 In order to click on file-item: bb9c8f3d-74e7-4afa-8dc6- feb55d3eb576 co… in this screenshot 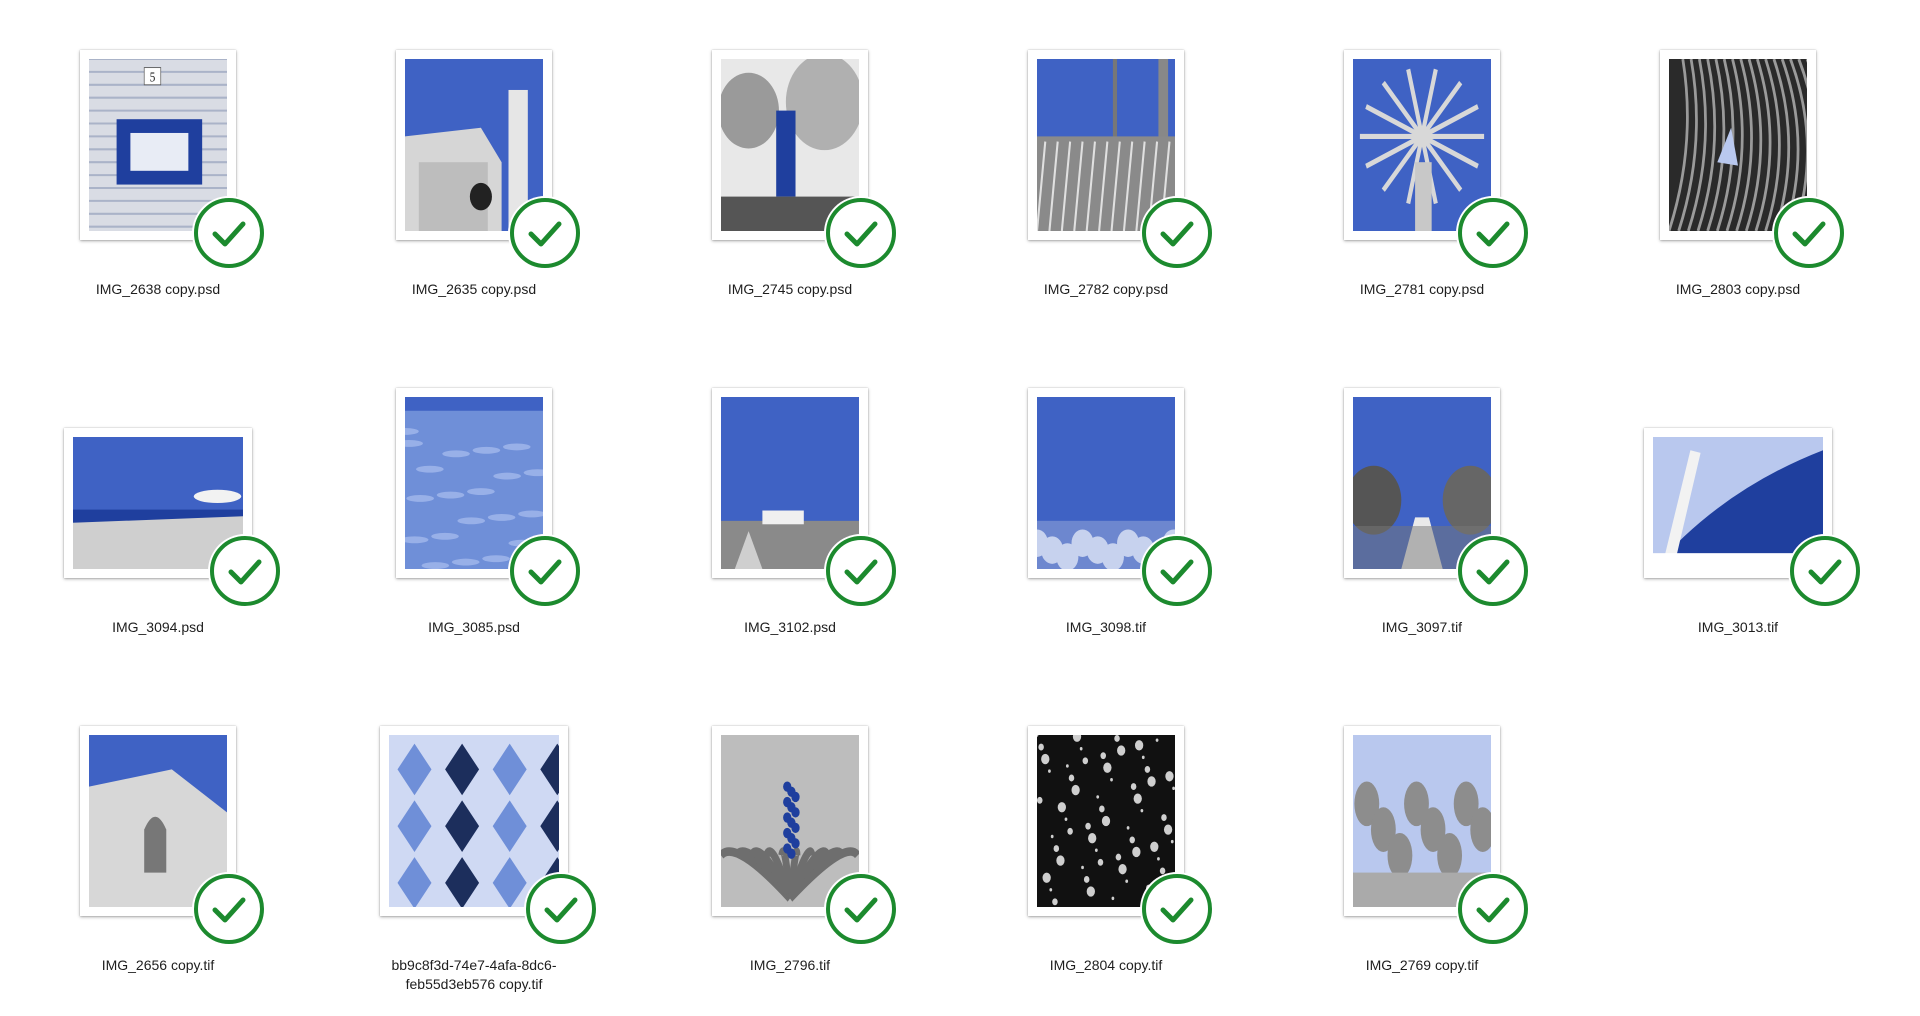, I will do `click(474, 866)`.